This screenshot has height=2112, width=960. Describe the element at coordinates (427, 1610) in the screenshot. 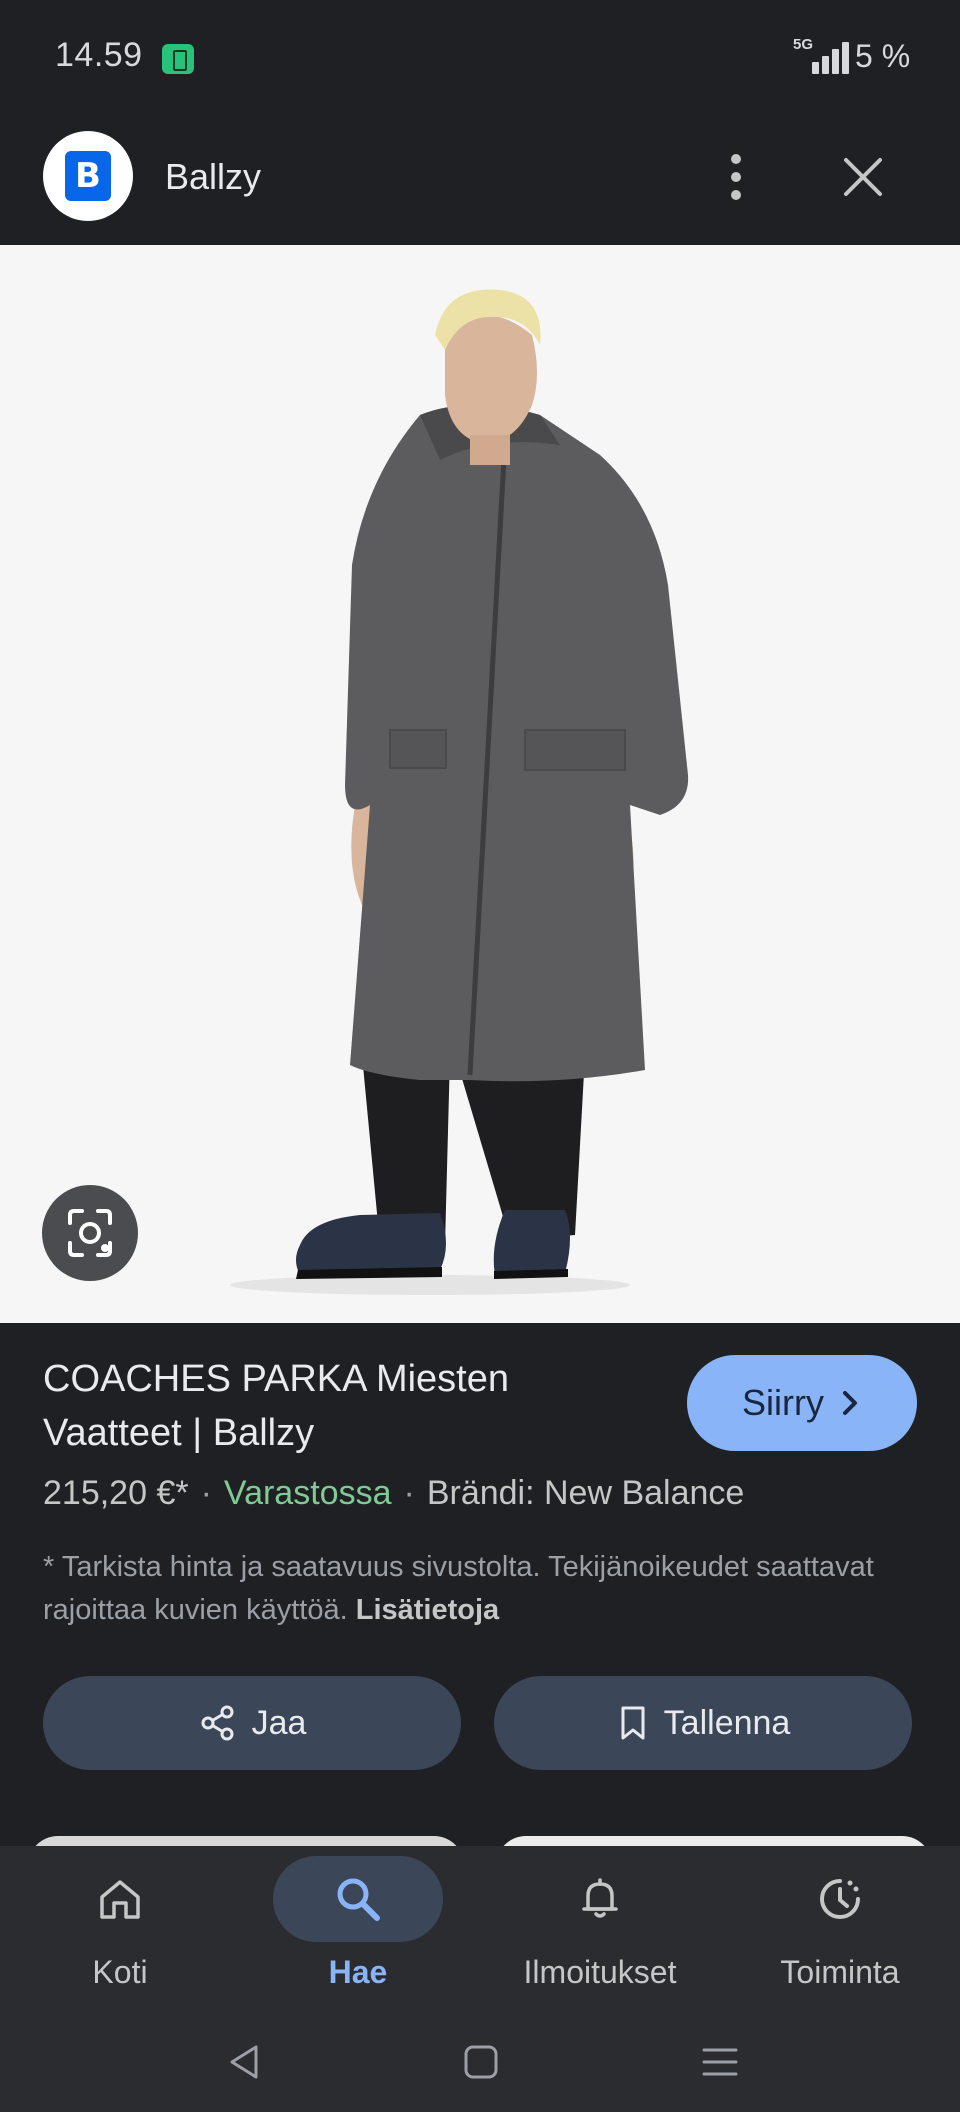

I see `more-info-link: Lisätietoja` at that location.